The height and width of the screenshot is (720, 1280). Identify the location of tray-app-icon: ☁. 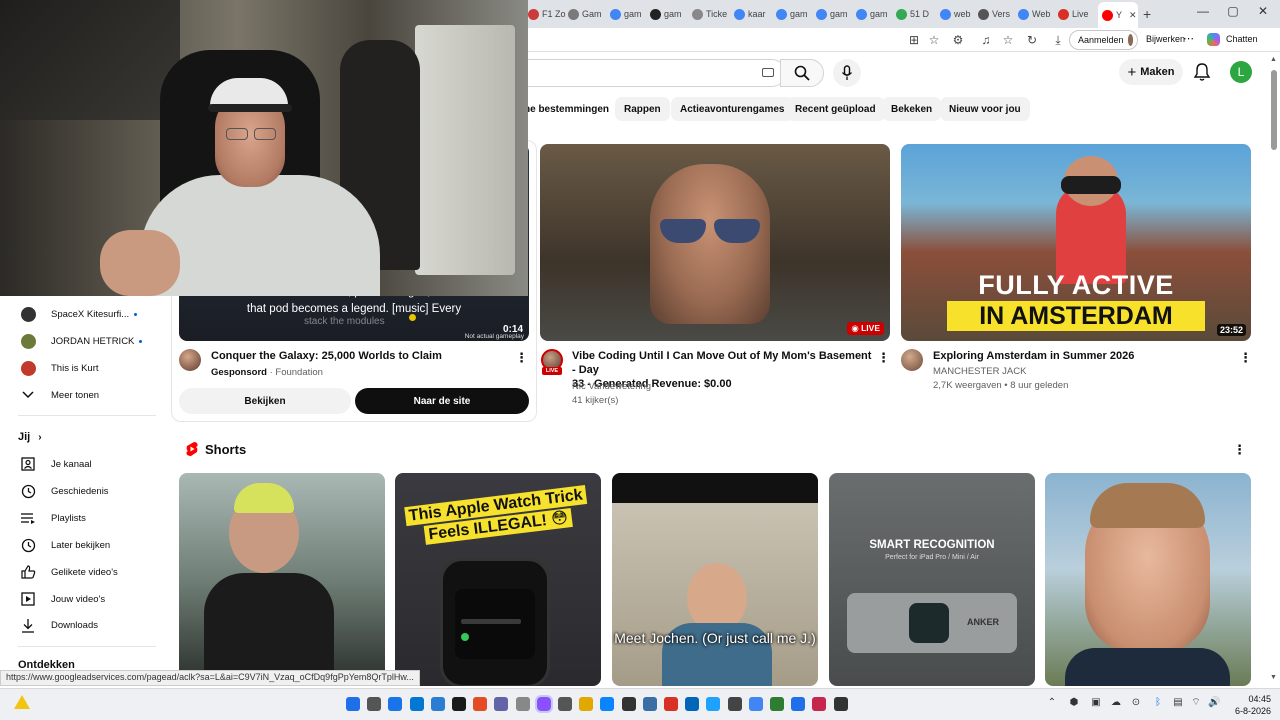
(1116, 703).